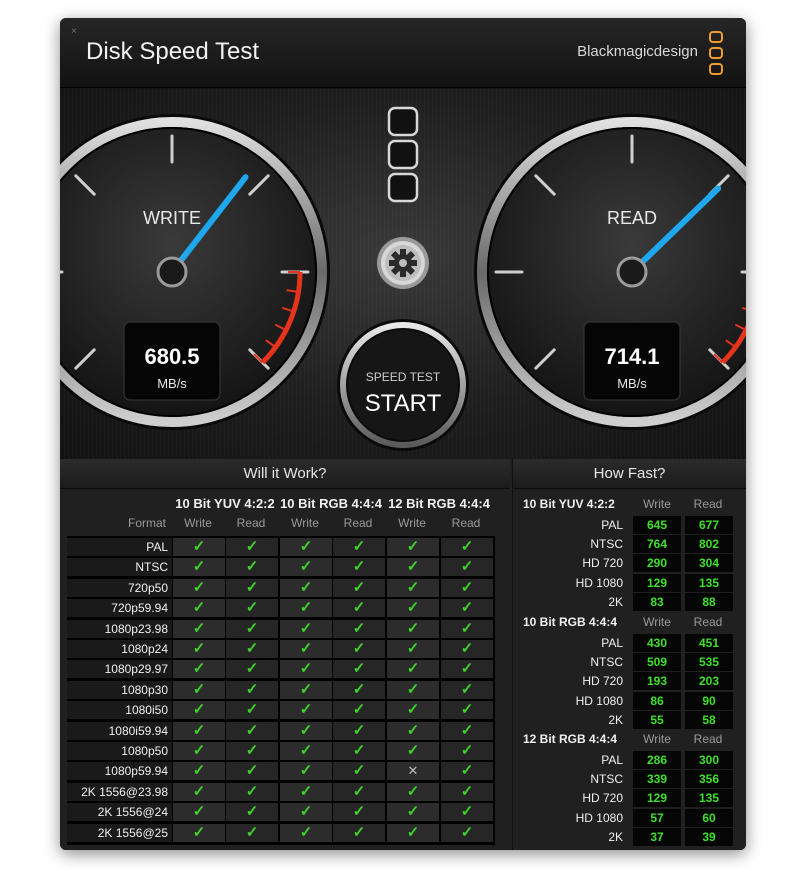  Describe the element at coordinates (709, 836) in the screenshot. I see `read-speed-value: 39` at that location.